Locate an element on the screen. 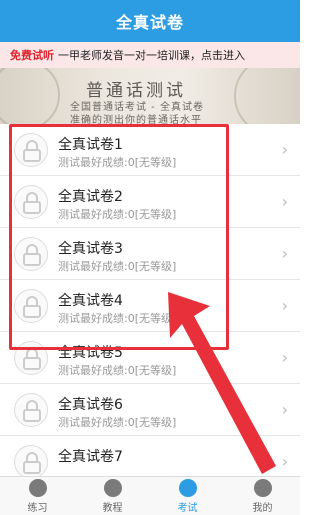 The image size is (320, 515). tab-practice: 练习 is located at coordinates (37, 496).